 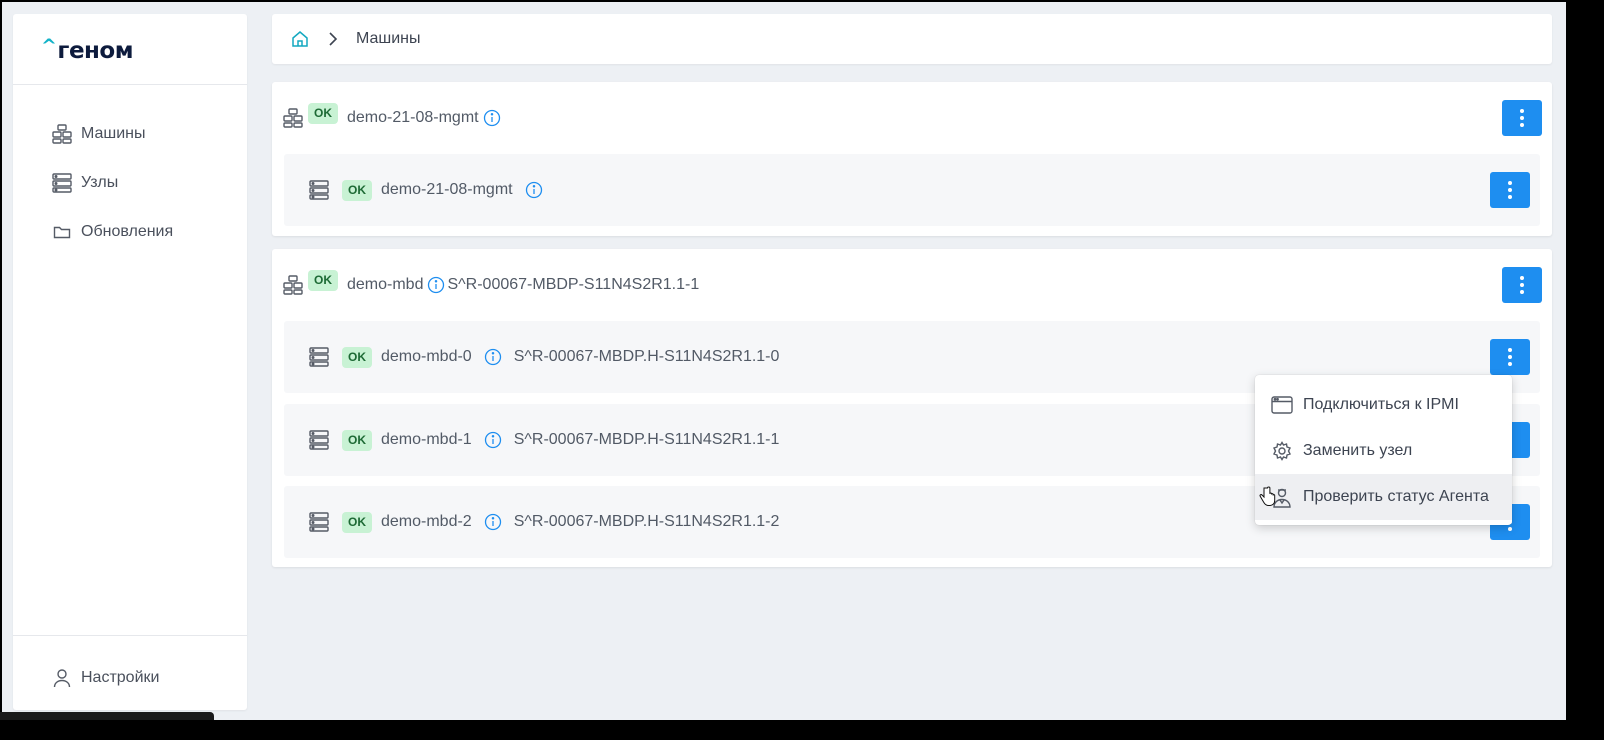 I want to click on sidebar-item-label: Узлы, so click(x=100, y=182).